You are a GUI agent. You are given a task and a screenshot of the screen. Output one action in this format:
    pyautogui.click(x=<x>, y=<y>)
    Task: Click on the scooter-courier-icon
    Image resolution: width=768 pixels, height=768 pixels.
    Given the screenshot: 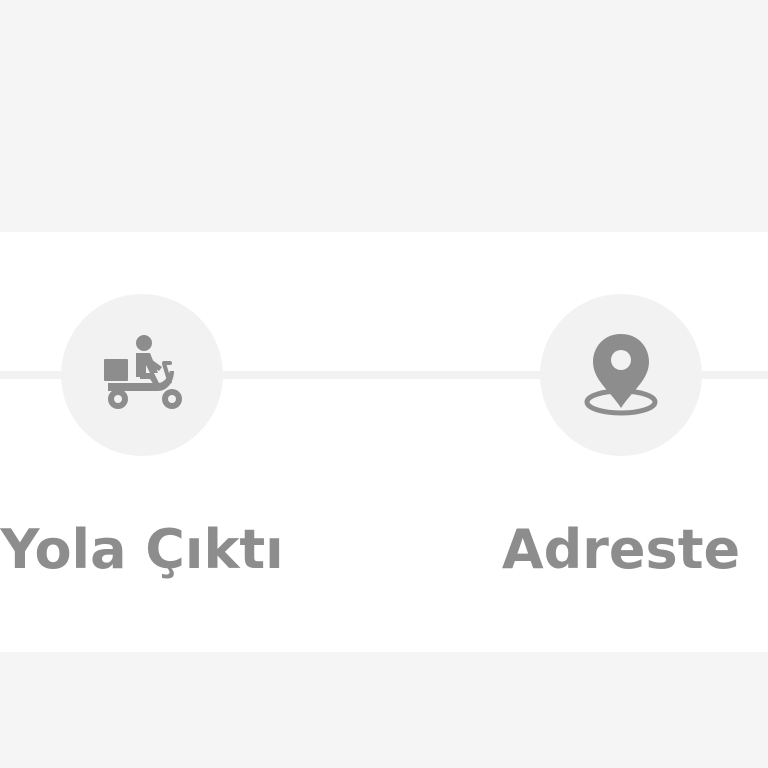 What is the action you would take?
    pyautogui.click(x=142, y=375)
    